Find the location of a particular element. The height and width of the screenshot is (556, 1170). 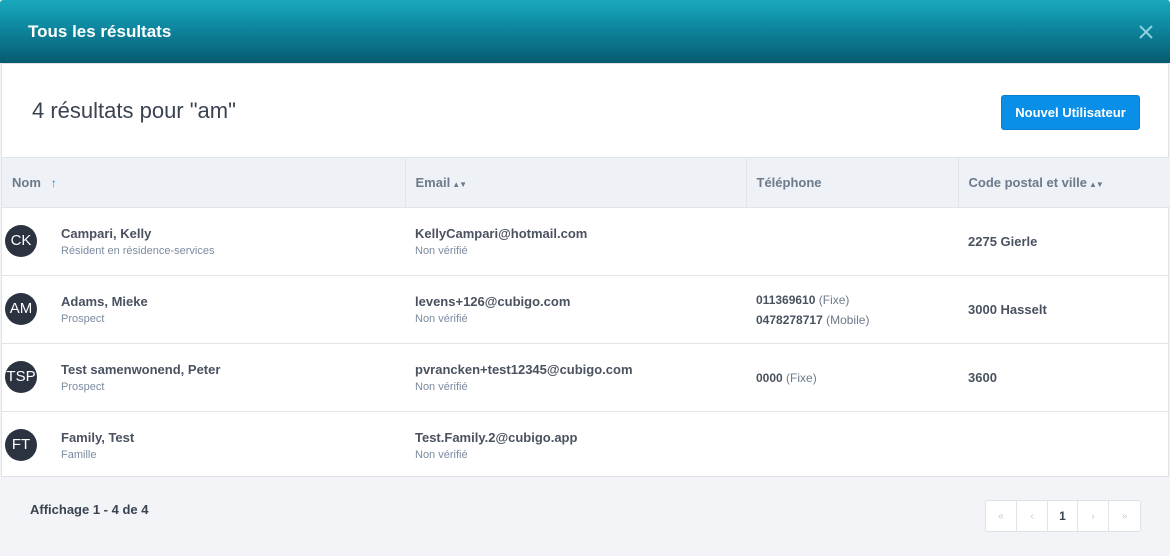

column-header-name: Nom ↑ is located at coordinates (204, 182).